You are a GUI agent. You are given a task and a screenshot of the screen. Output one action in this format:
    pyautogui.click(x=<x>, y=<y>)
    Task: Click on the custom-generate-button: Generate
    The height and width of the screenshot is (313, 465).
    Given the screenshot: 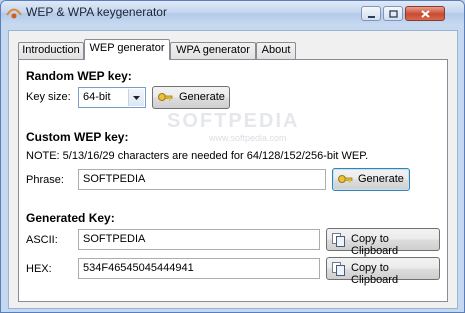 What is the action you would take?
    pyautogui.click(x=371, y=179)
    